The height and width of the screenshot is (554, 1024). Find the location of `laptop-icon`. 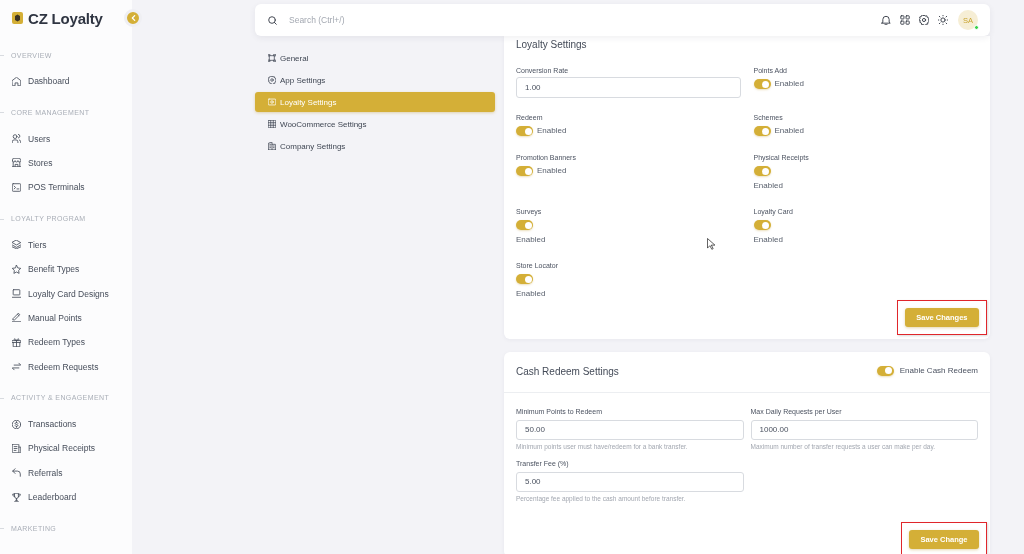

laptop-icon is located at coordinates (16, 294).